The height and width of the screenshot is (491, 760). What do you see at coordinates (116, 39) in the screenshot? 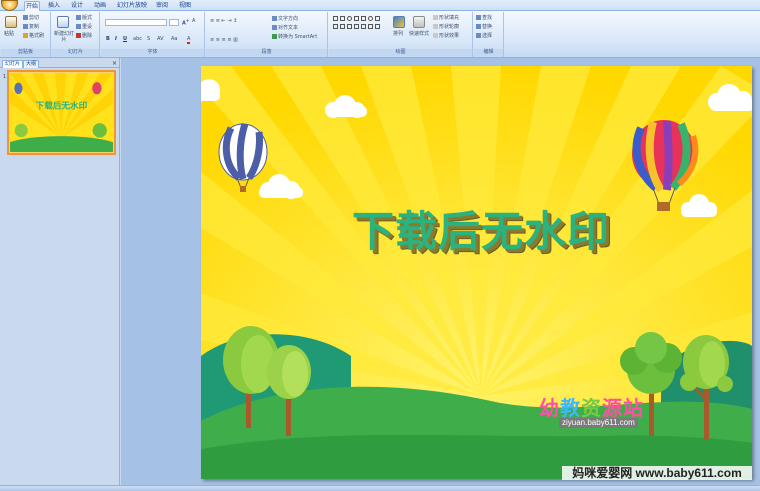
I see `italic-button: I` at bounding box center [116, 39].